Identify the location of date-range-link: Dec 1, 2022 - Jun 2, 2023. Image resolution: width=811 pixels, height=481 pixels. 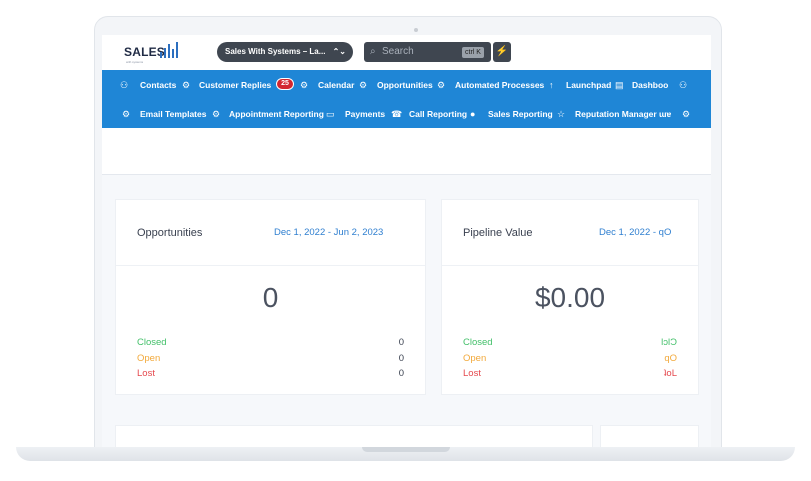
(328, 232).